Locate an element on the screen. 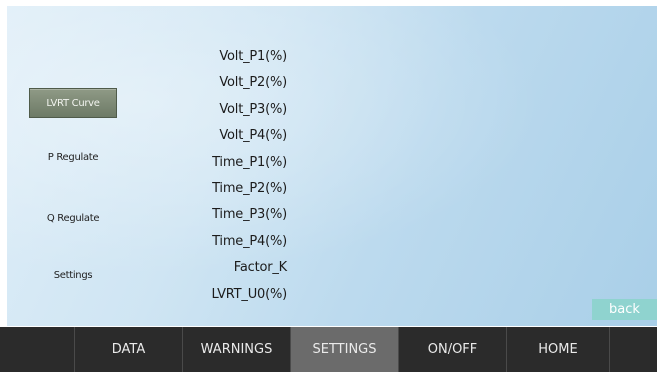 This screenshot has width=657, height=372. tab-label: HOME is located at coordinates (558, 349).